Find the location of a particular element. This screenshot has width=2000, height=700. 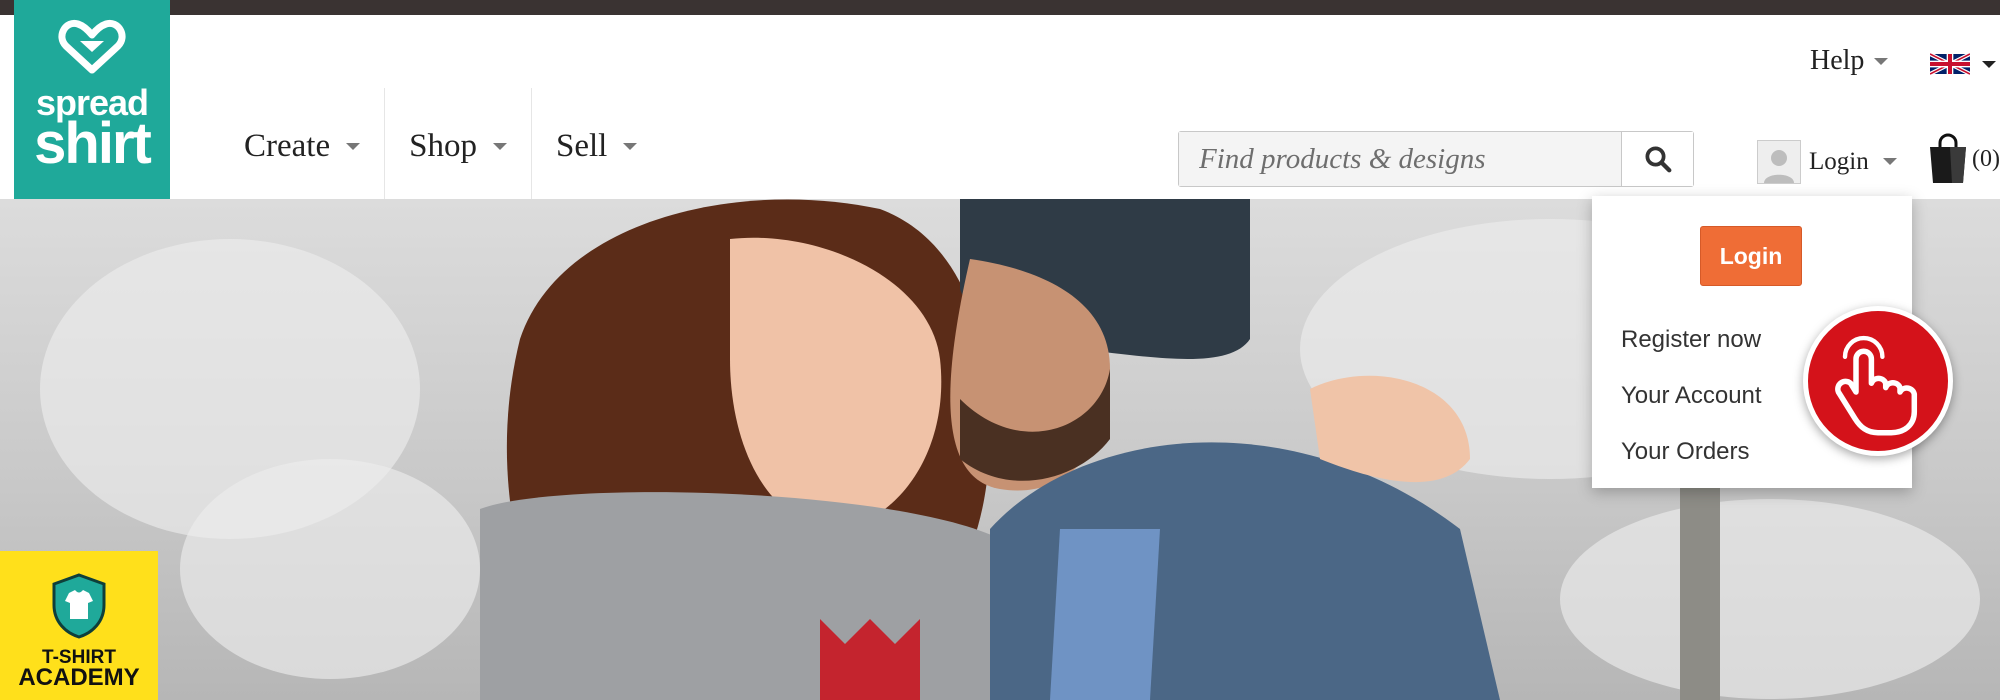

search-input is located at coordinates (1400, 159).